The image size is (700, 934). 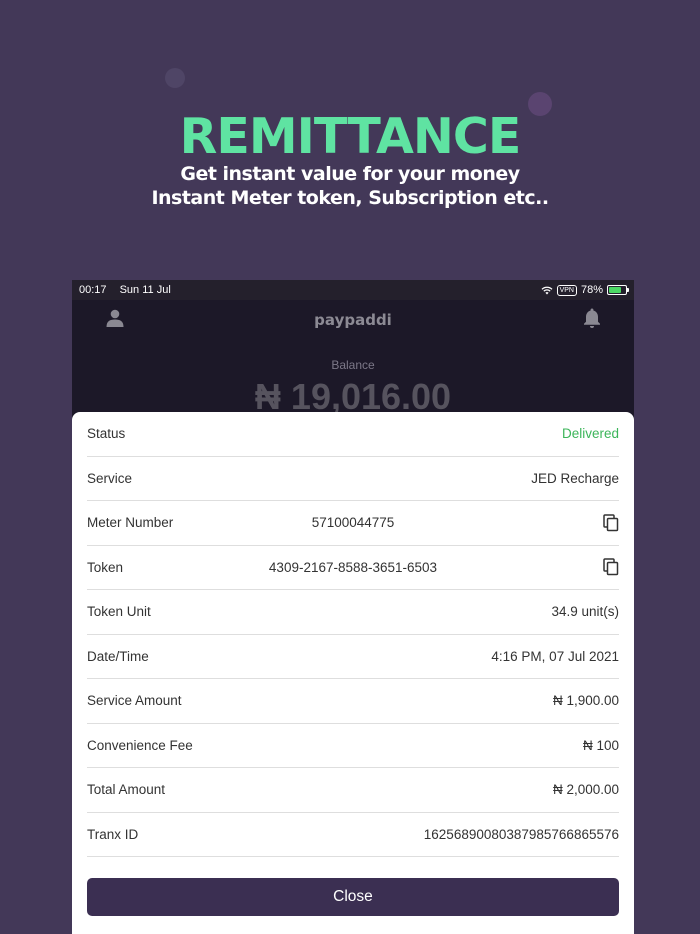 What do you see at coordinates (126, 790) in the screenshot?
I see `total-amount-label: Total Amount` at bounding box center [126, 790].